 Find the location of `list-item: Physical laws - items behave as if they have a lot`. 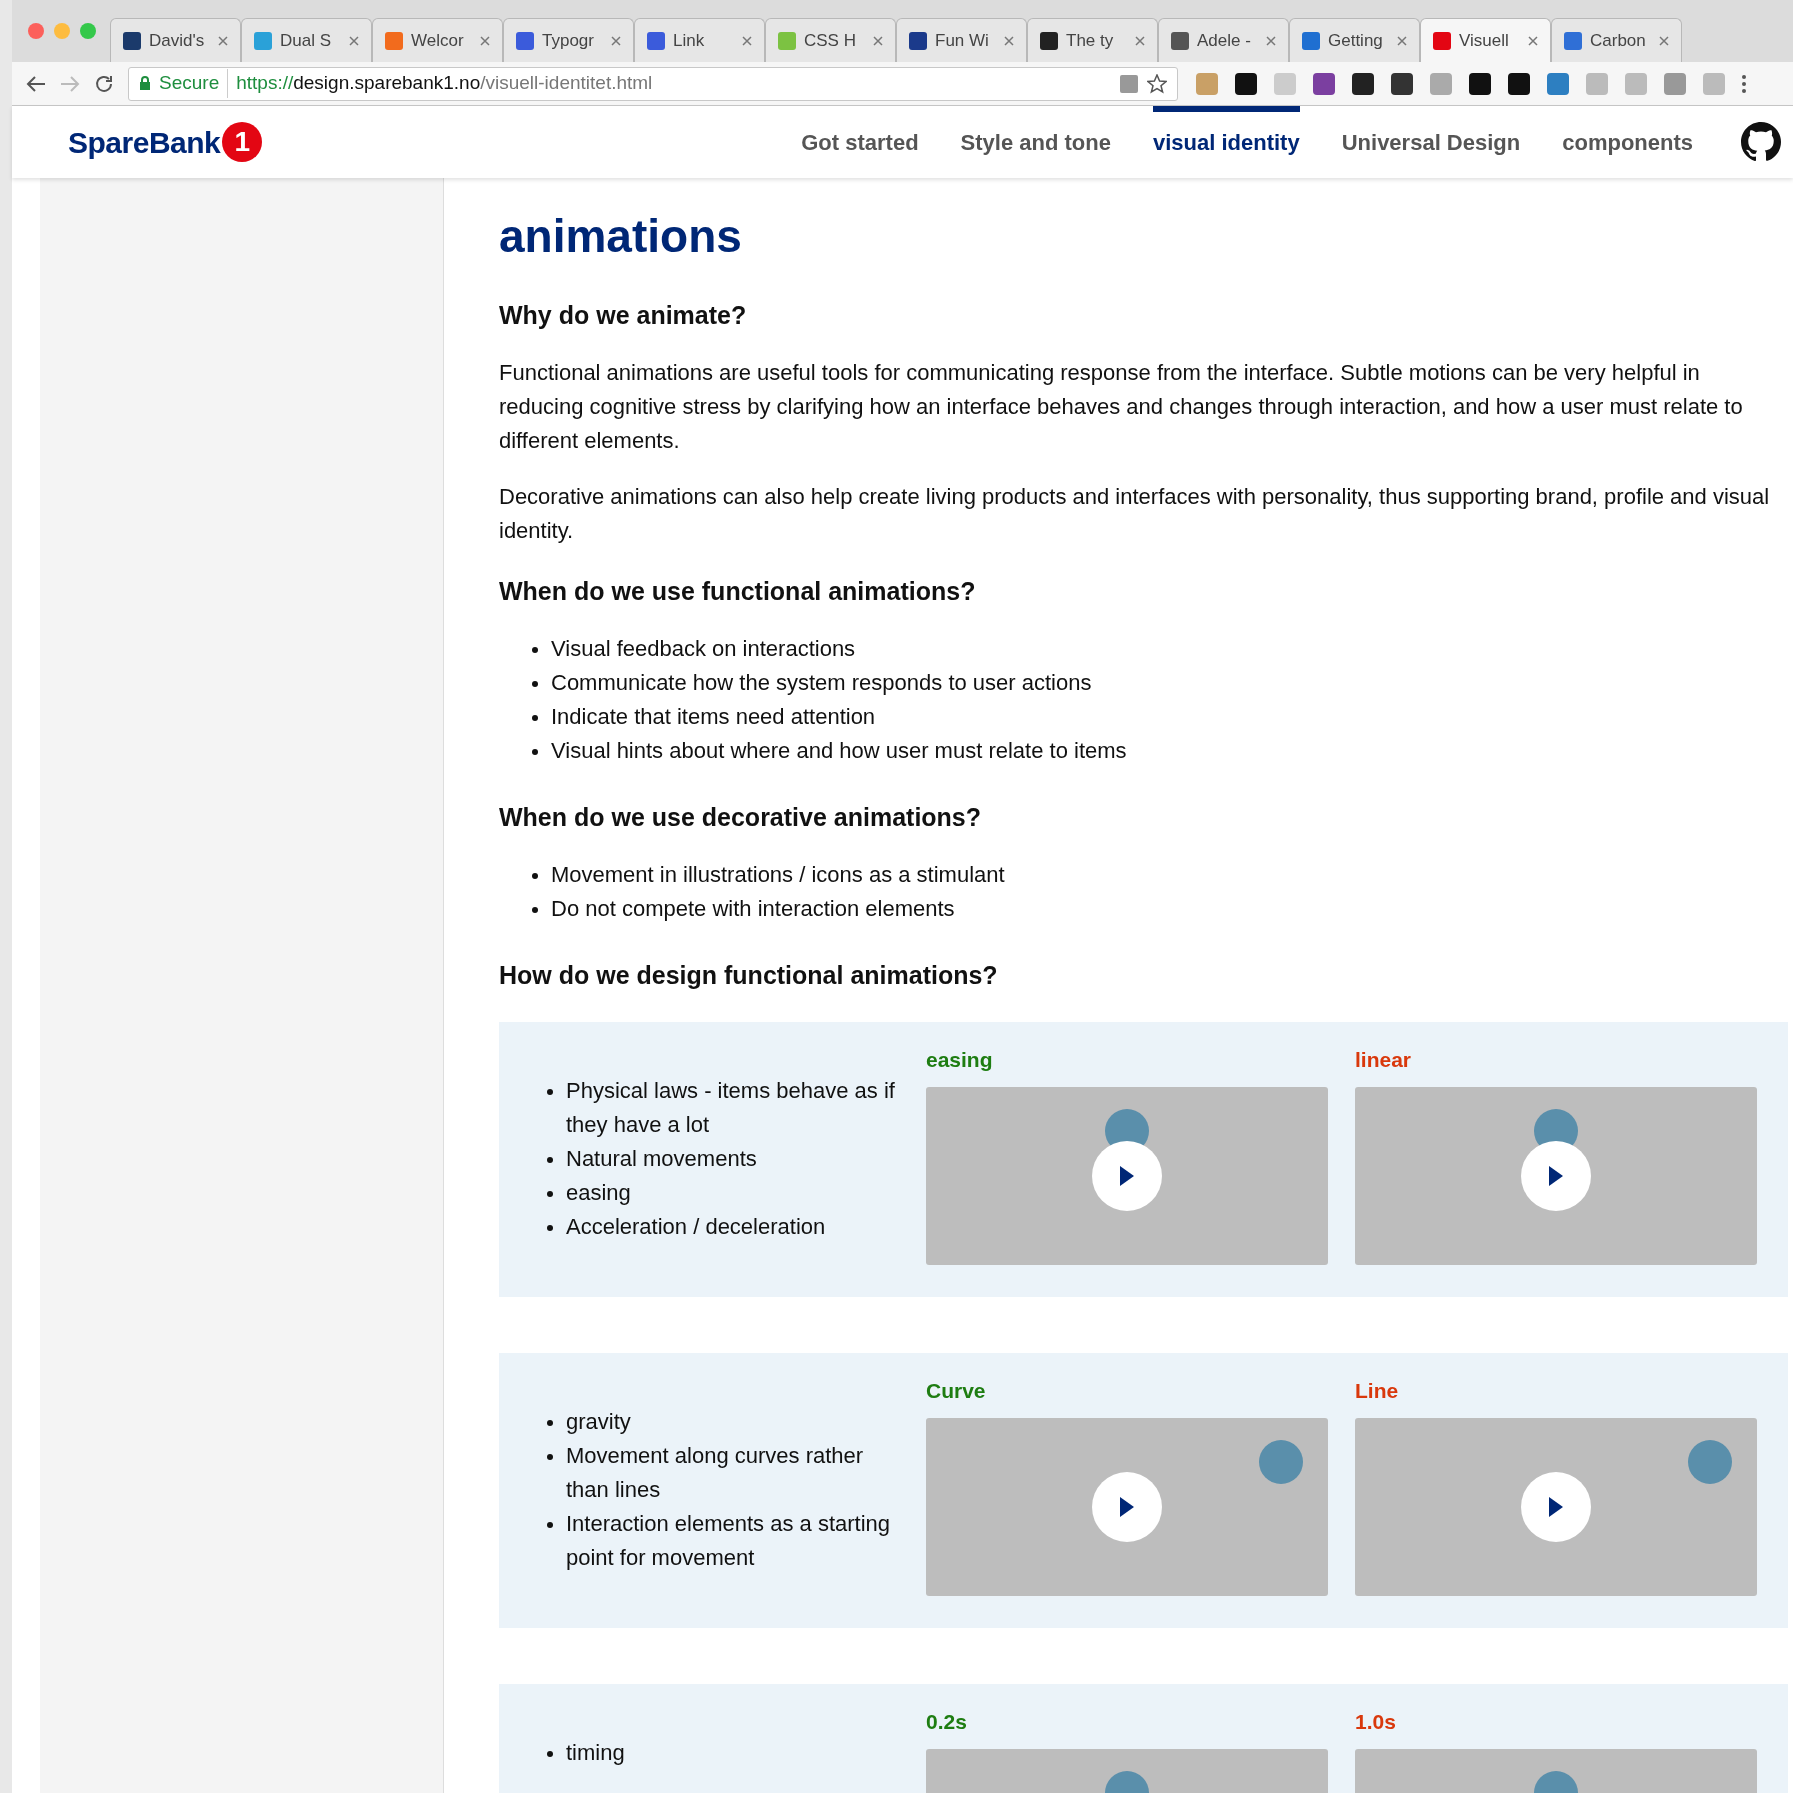

list-item: Physical laws - items behave as if they have a lot is located at coordinates (731, 1107).